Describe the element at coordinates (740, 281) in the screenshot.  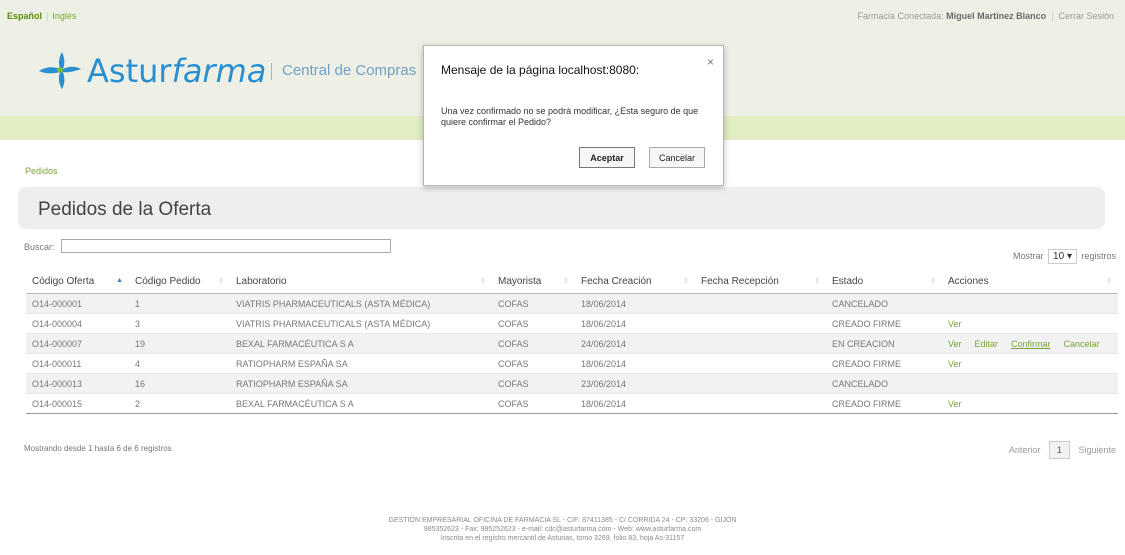
I see `col-label: Fecha Recepción` at that location.